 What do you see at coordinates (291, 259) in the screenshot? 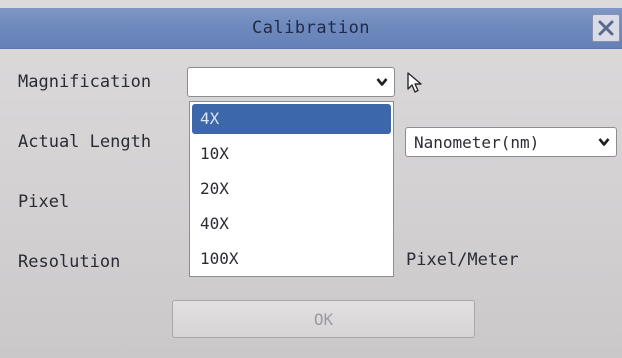
I see `magnification-option: 100X` at bounding box center [291, 259].